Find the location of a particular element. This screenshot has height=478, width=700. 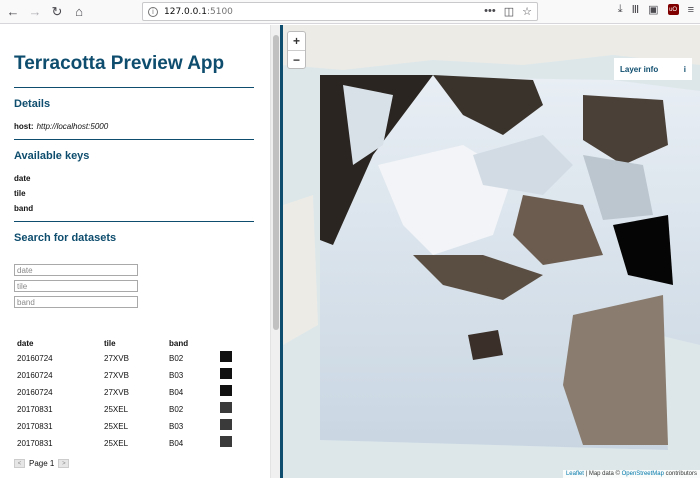

osm-link: OpenStreetMap is located at coordinates (643, 474).